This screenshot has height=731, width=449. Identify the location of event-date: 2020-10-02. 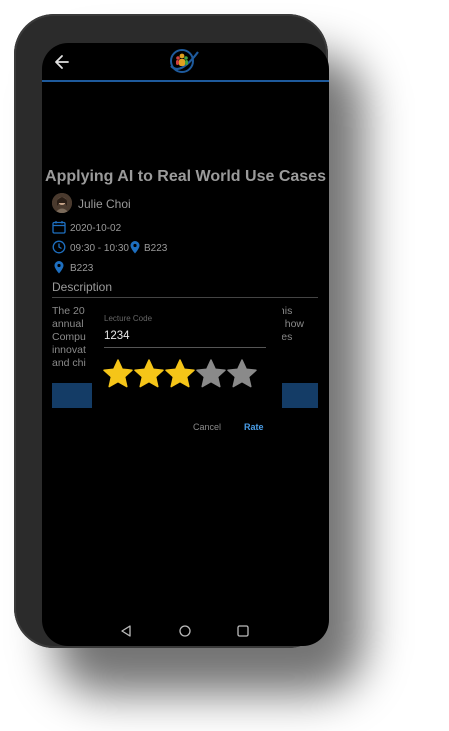
(96, 228).